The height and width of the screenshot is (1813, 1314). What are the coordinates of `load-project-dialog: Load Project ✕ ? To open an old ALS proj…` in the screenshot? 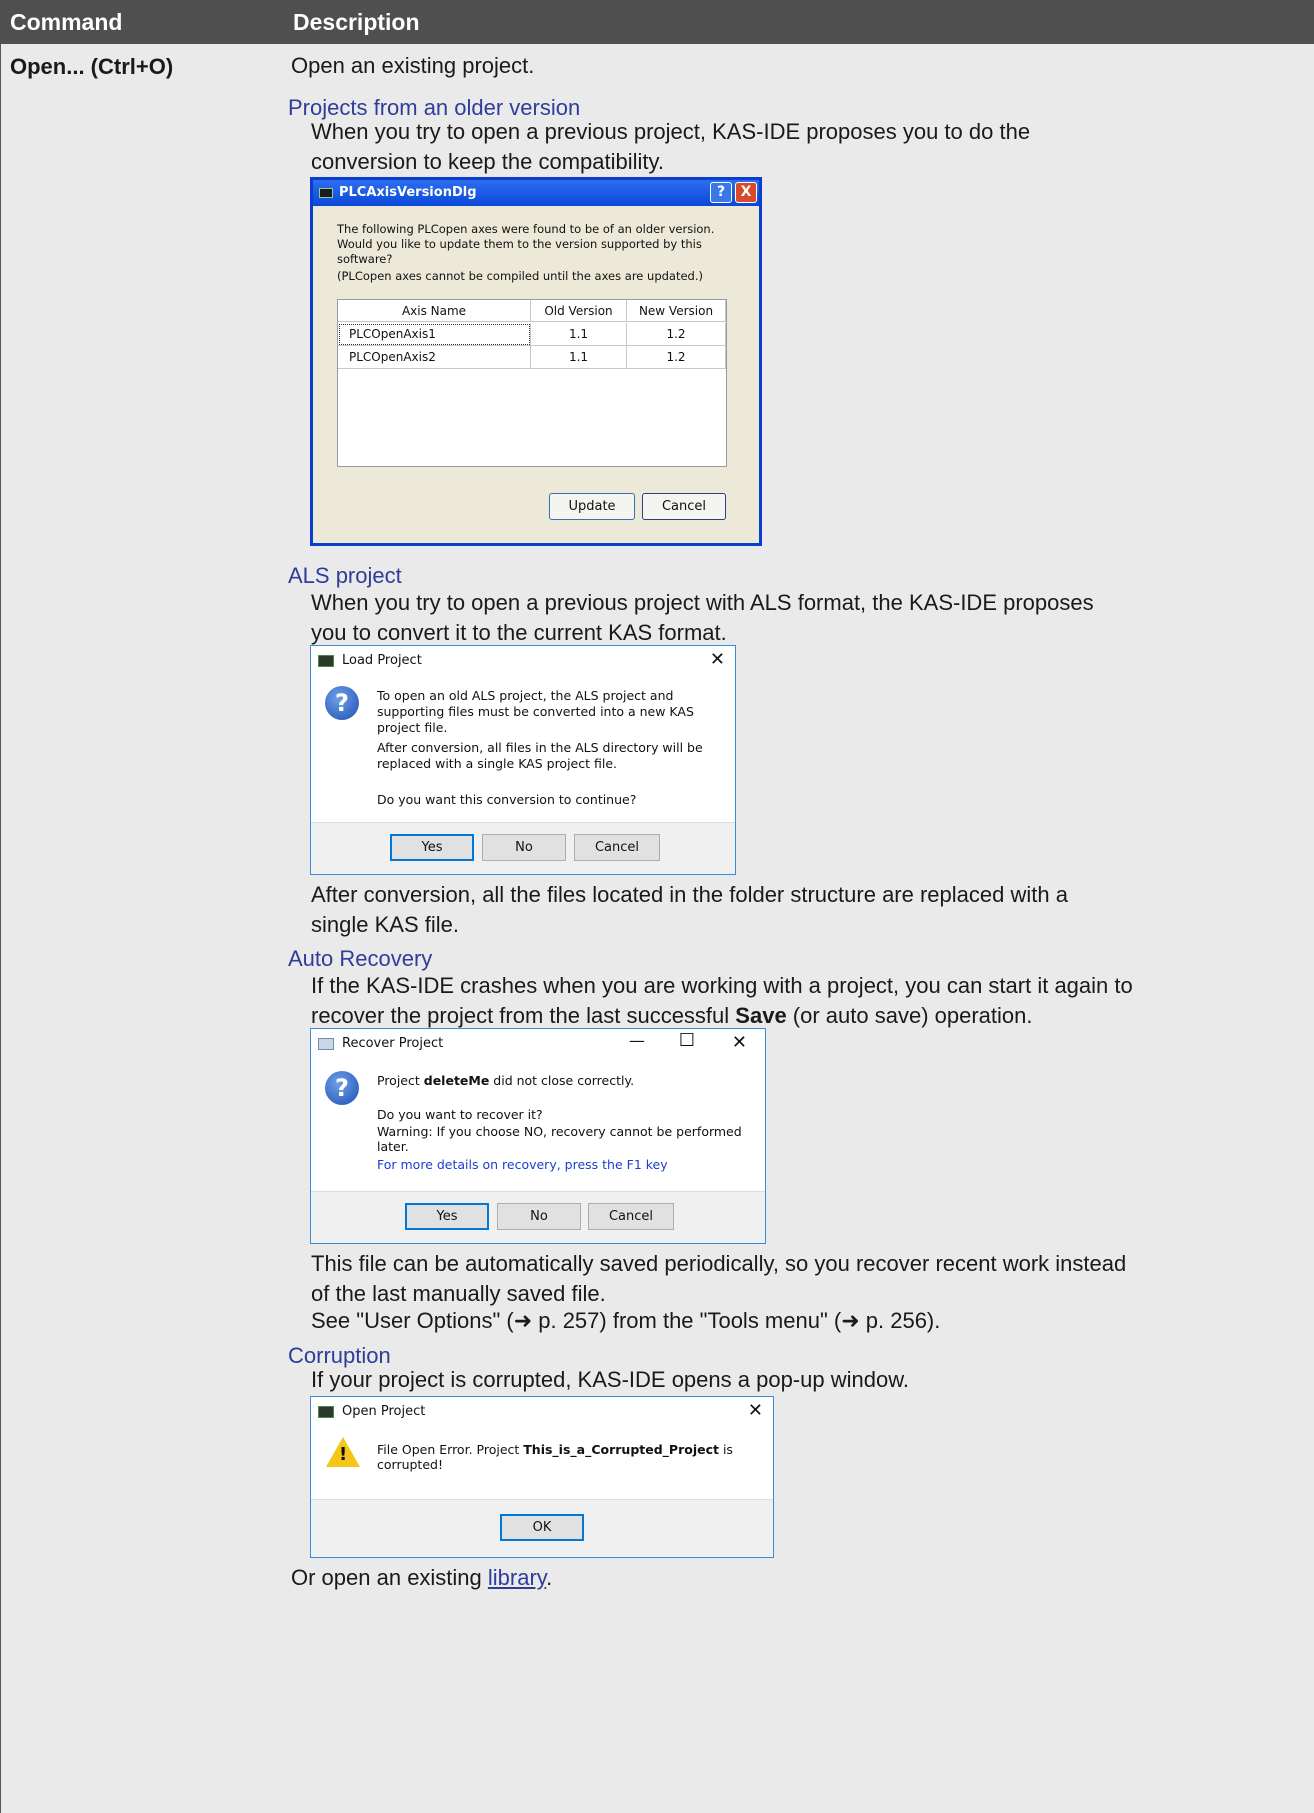 It's located at (523, 760).